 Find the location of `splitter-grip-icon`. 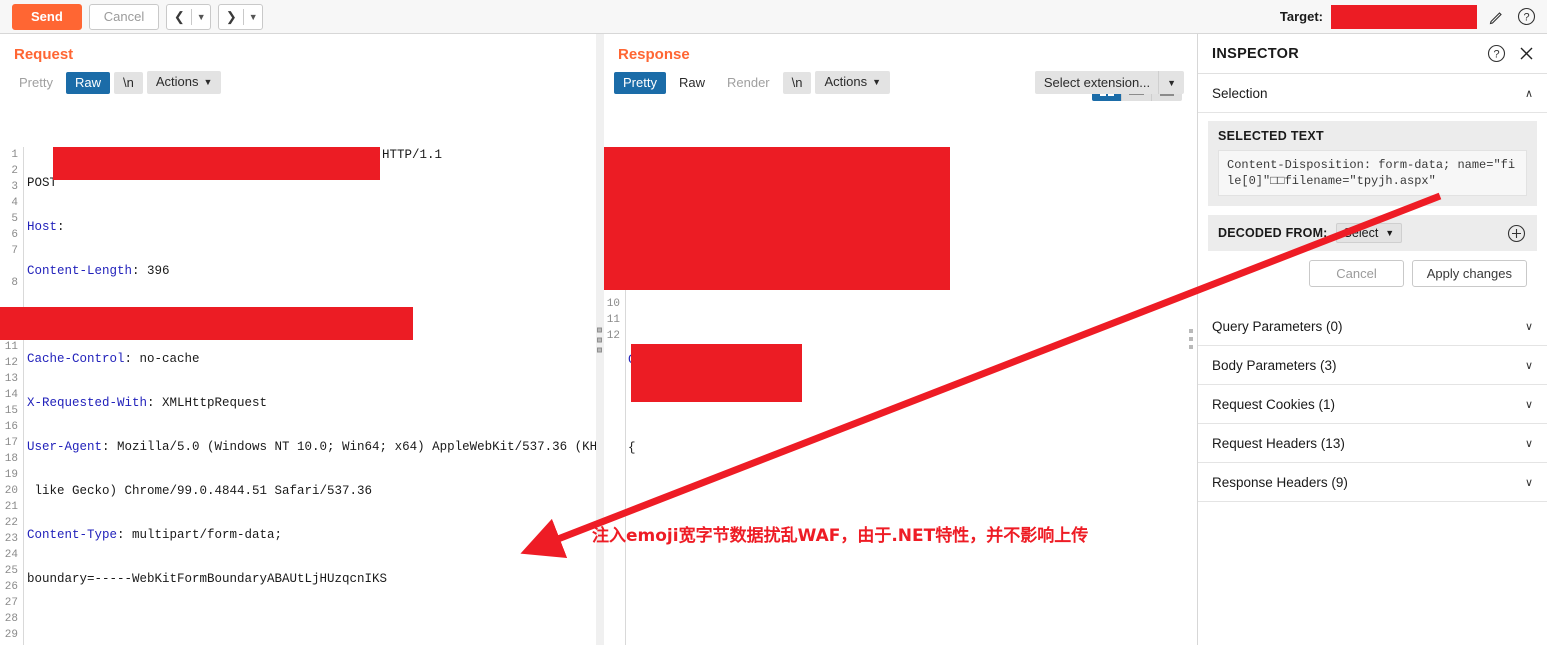

splitter-grip-icon is located at coordinates (599, 339).